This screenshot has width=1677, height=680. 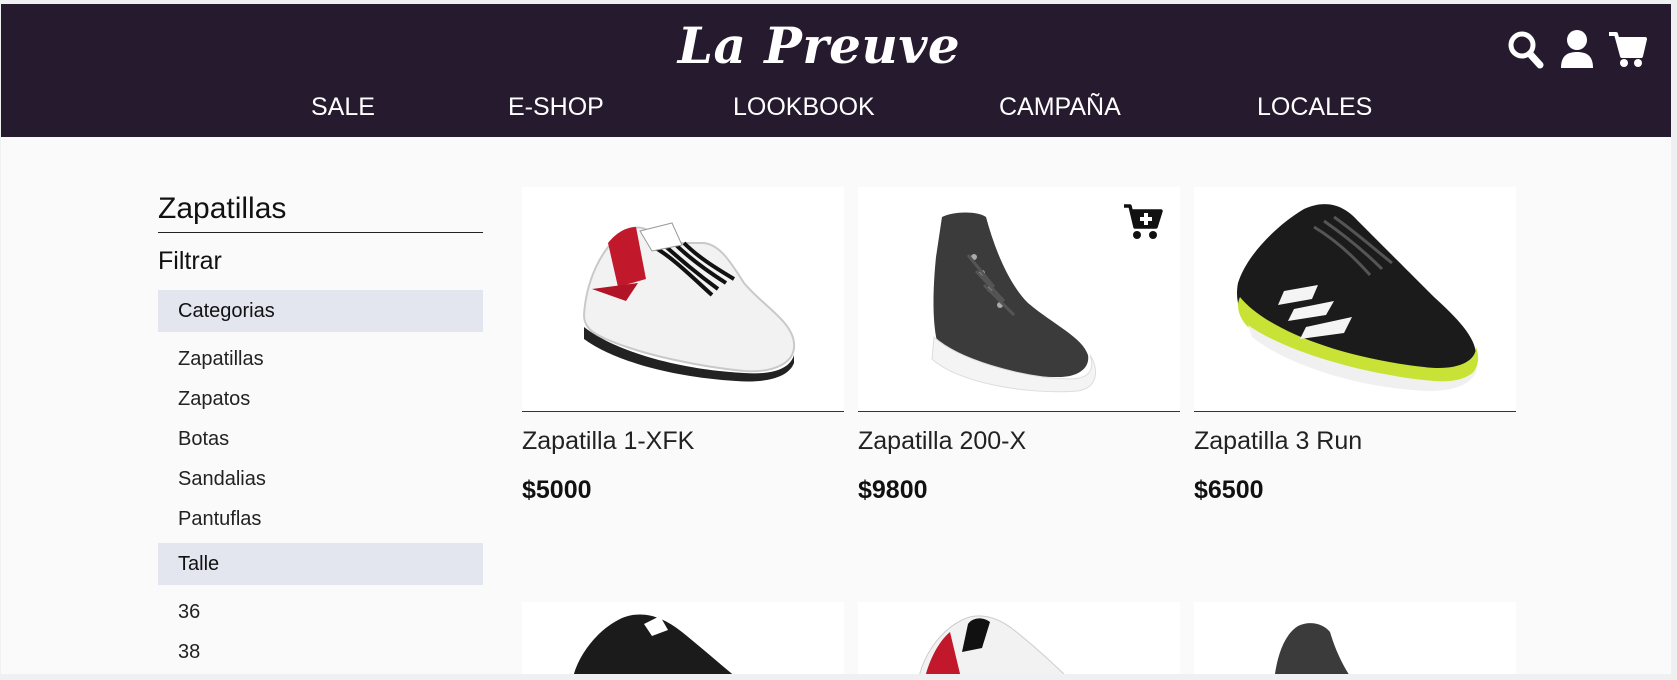 What do you see at coordinates (320, 232) in the screenshot?
I see `title-divider` at bounding box center [320, 232].